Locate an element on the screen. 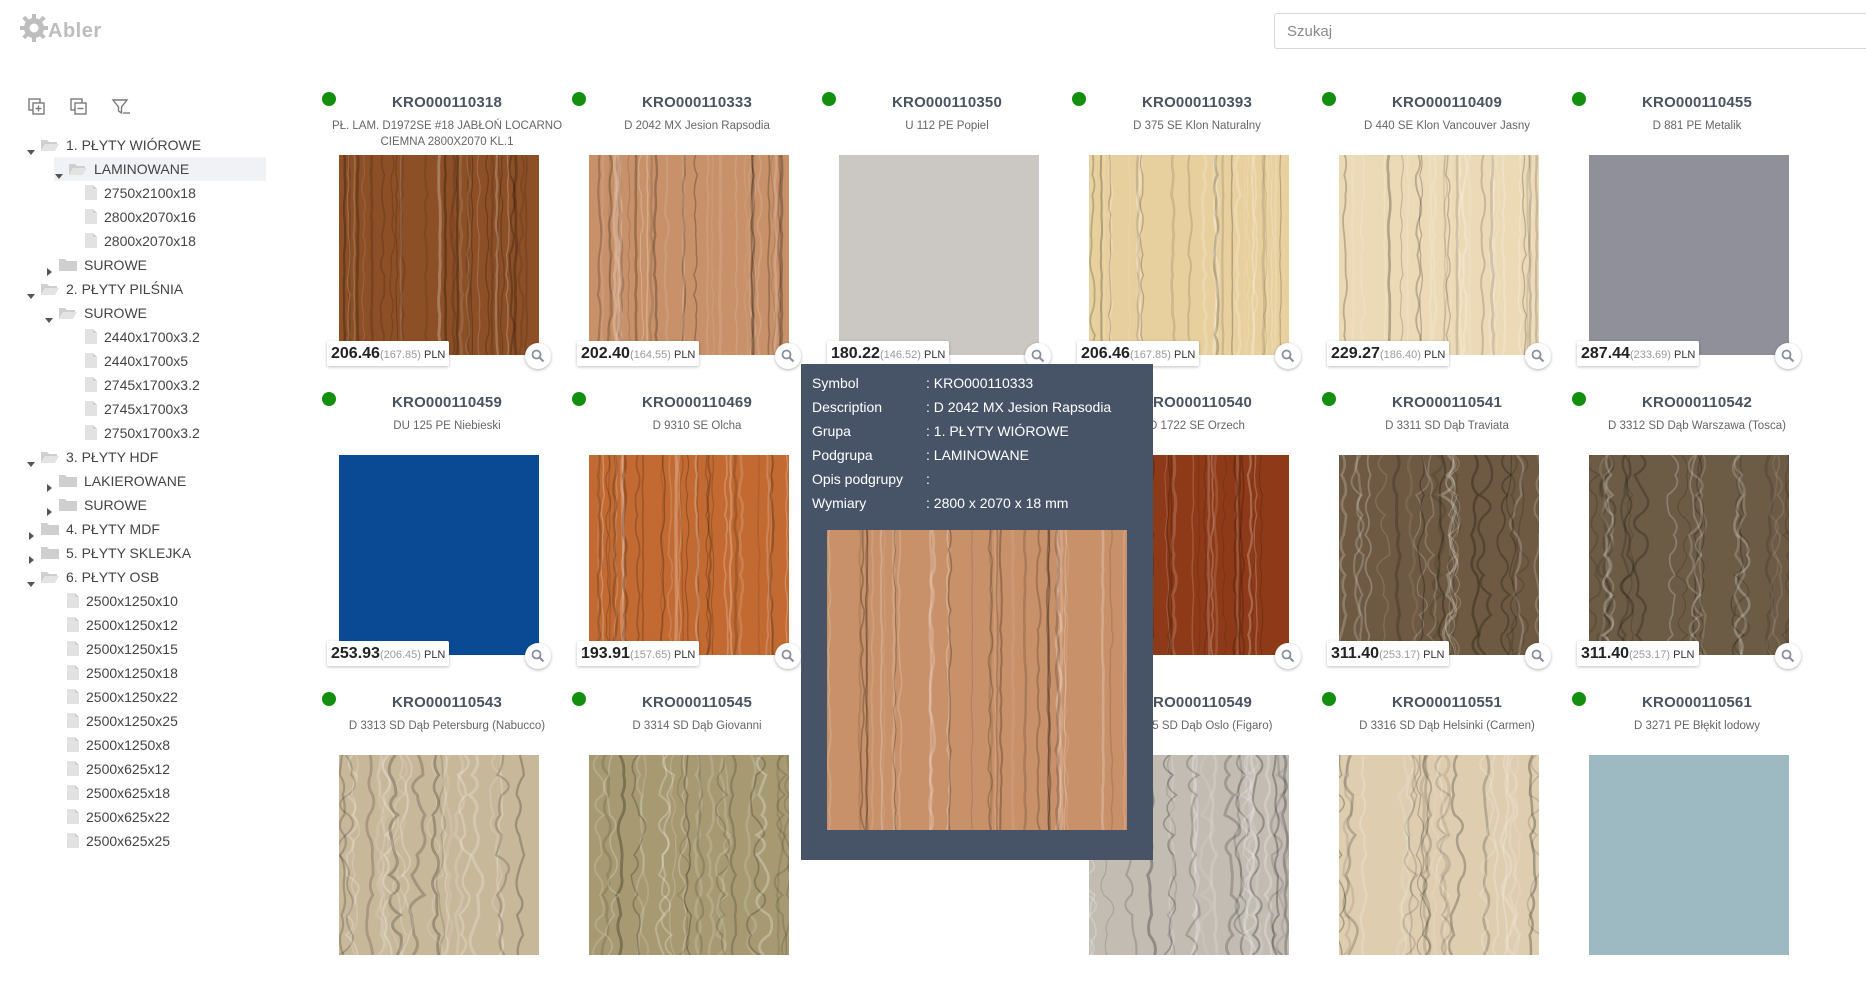 The width and height of the screenshot is (1866, 992). tree-node-label: 2500x625x12 is located at coordinates (128, 769).